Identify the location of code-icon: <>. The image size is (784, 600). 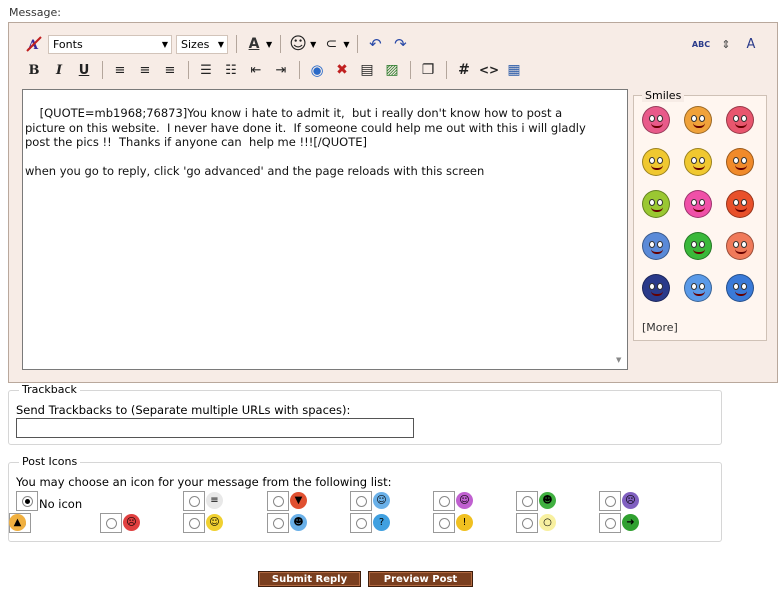
(489, 70).